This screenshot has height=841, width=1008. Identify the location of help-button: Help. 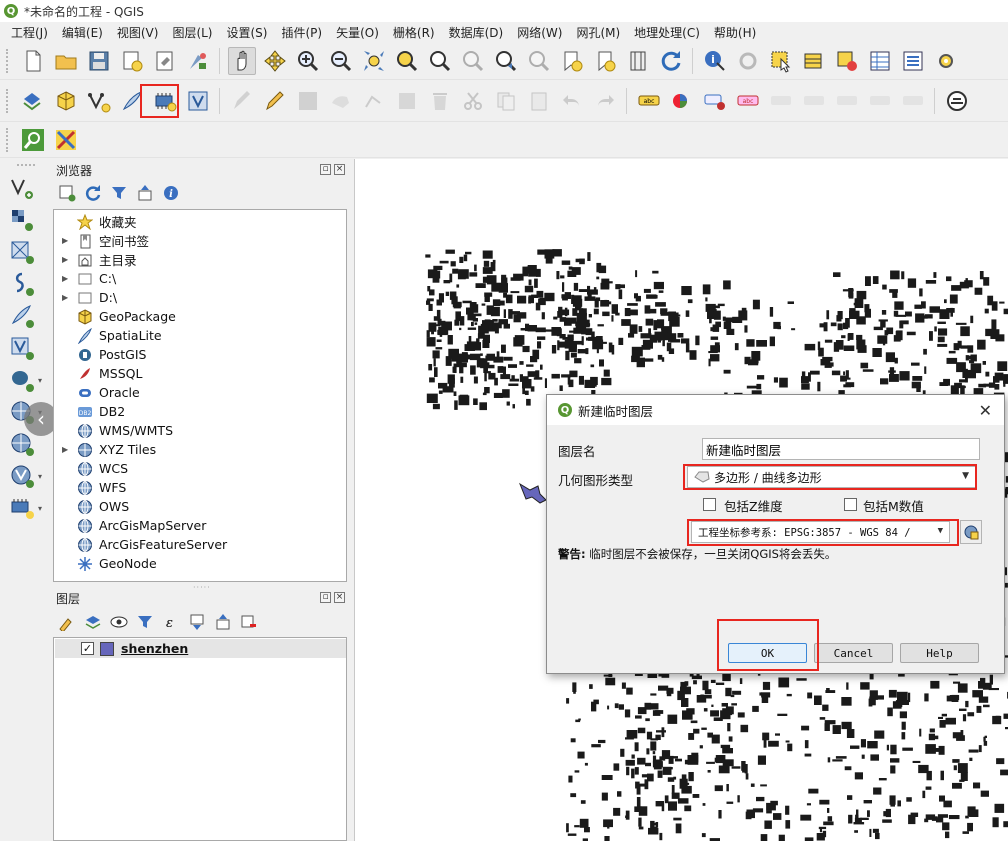
(939, 653).